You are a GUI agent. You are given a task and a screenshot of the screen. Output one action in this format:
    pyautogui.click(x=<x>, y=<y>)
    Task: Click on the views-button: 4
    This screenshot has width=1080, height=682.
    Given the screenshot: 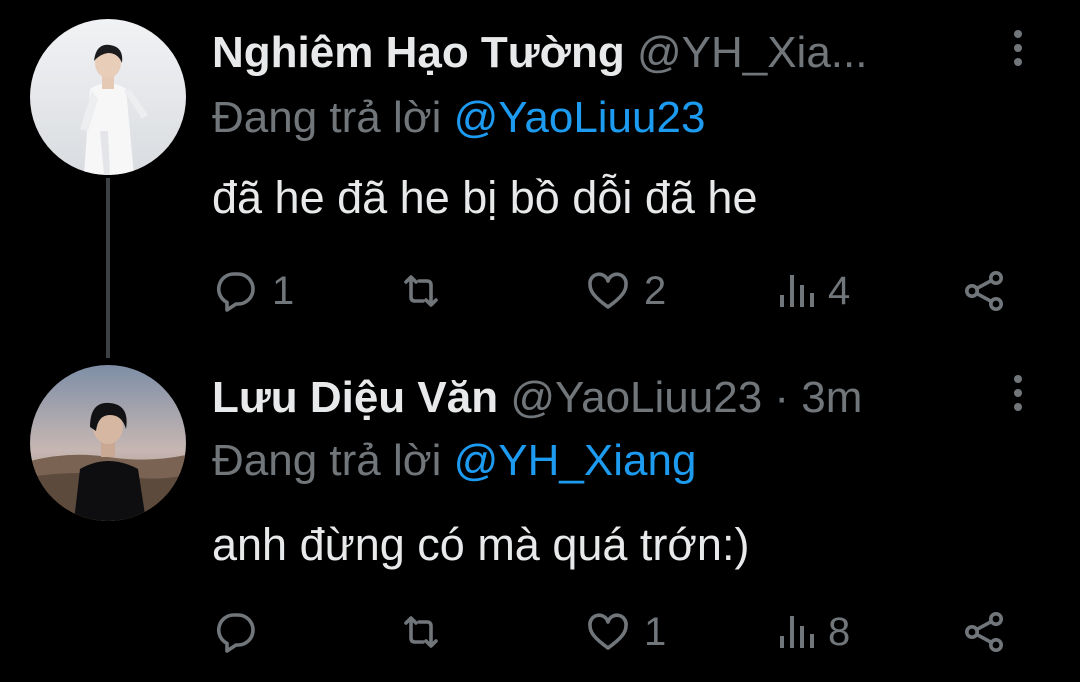 What is the action you would take?
    pyautogui.click(x=813, y=291)
    